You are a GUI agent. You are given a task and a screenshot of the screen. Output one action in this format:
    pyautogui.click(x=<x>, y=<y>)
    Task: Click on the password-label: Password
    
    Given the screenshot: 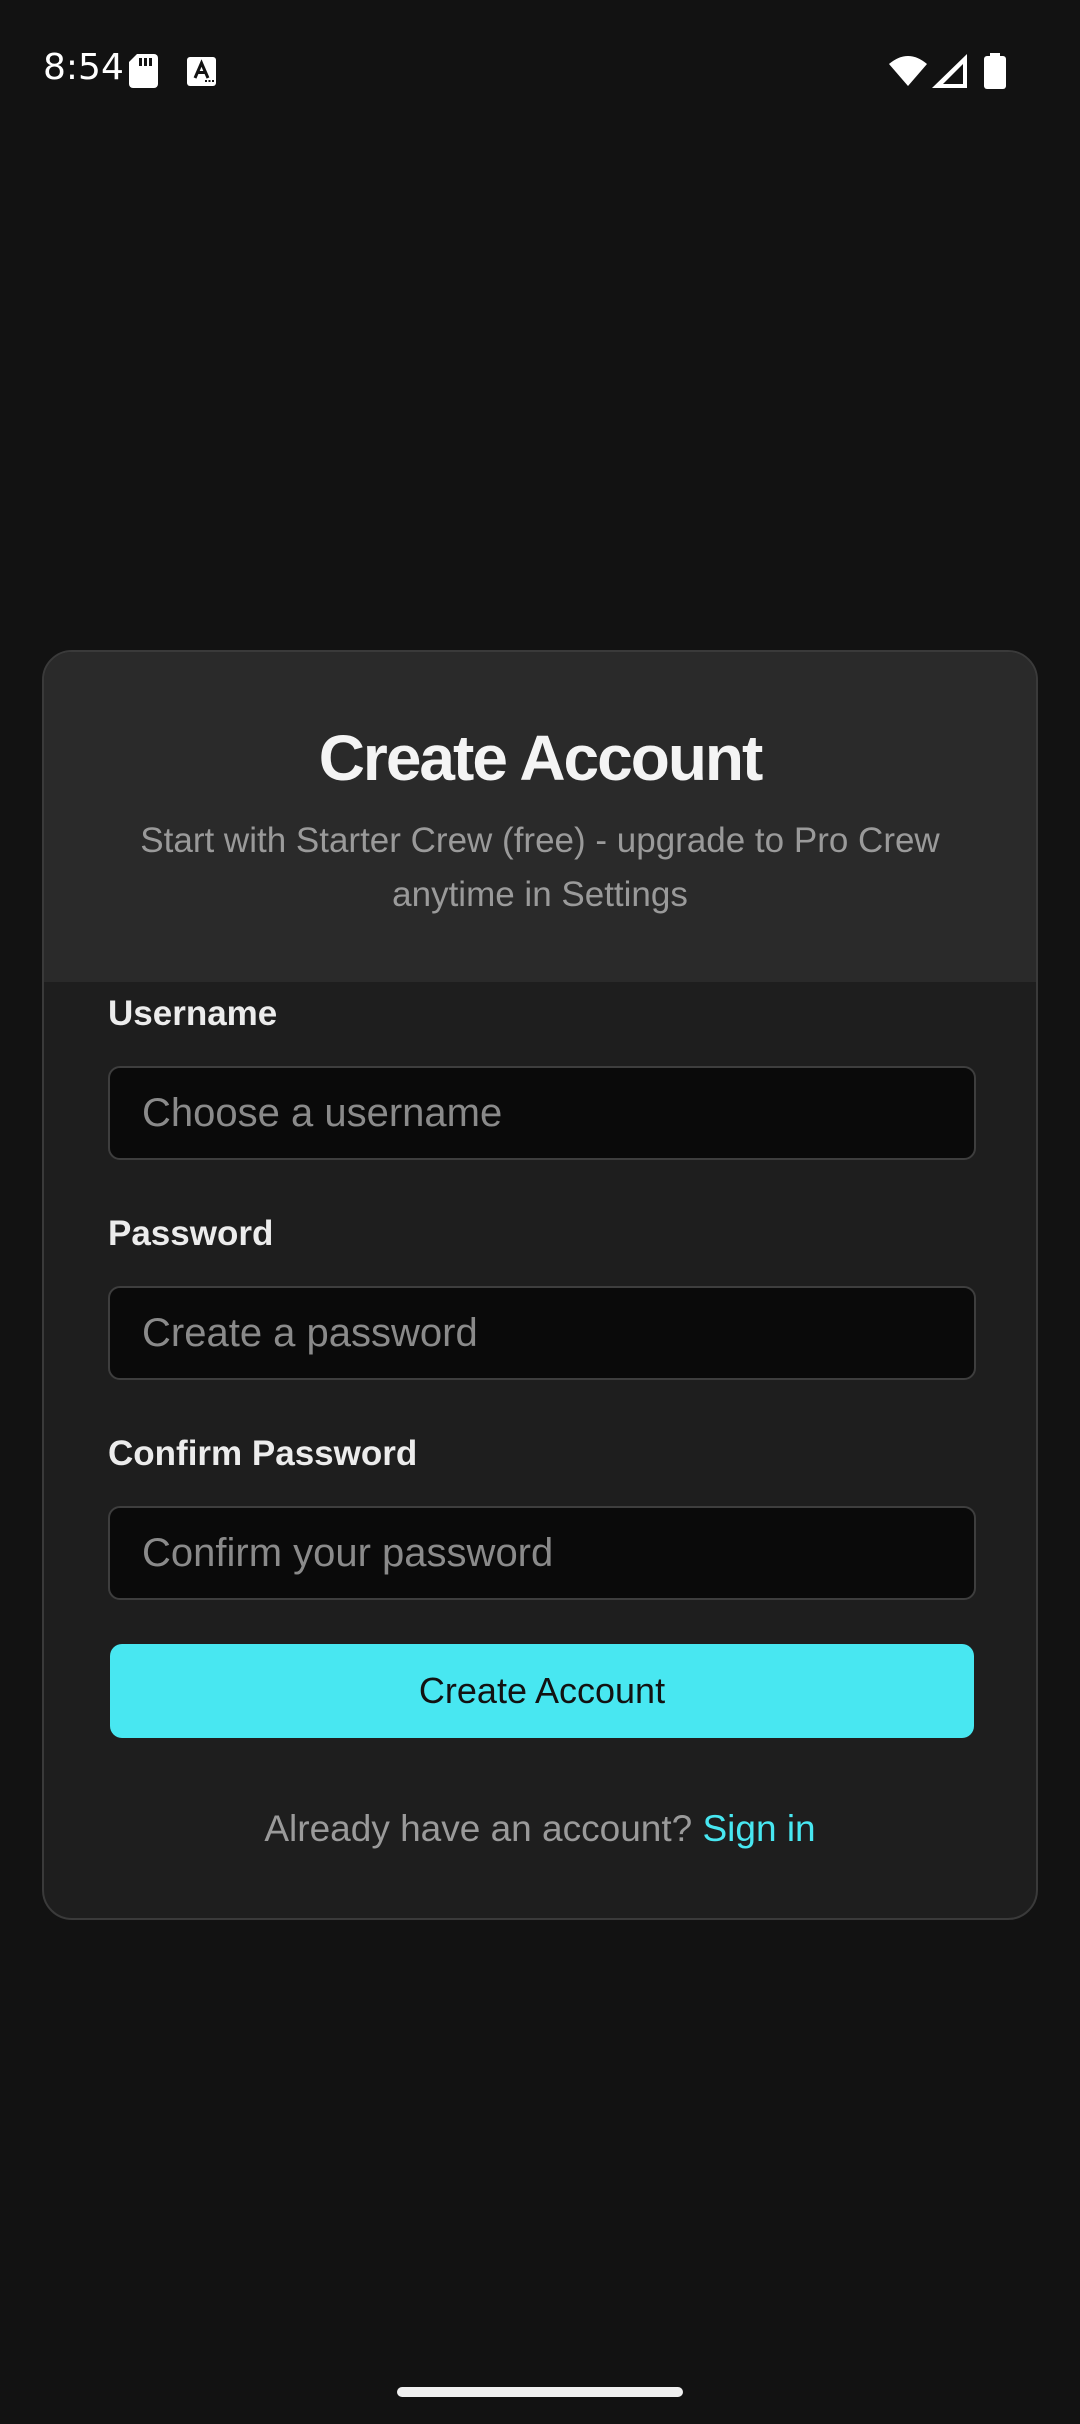 What is the action you would take?
    pyautogui.click(x=191, y=1233)
    